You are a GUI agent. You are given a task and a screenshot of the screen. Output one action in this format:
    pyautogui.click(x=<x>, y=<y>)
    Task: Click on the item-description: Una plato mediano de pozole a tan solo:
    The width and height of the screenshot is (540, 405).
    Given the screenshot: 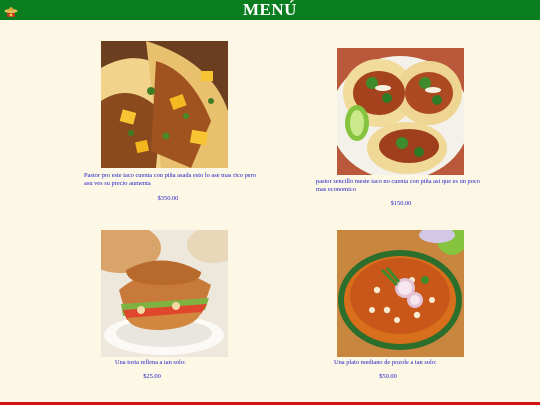 What is the action you would take?
    pyautogui.click(x=385, y=362)
    